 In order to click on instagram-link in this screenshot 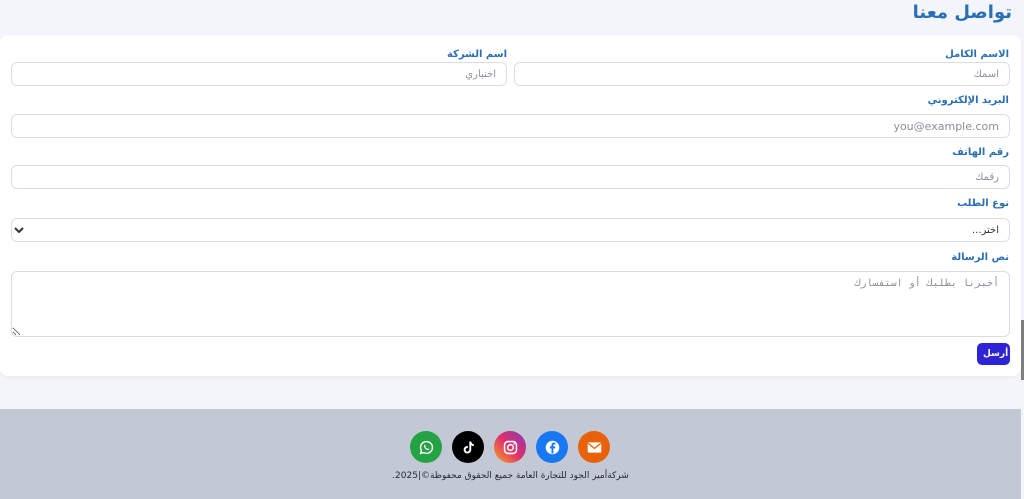, I will do `click(510, 447)`.